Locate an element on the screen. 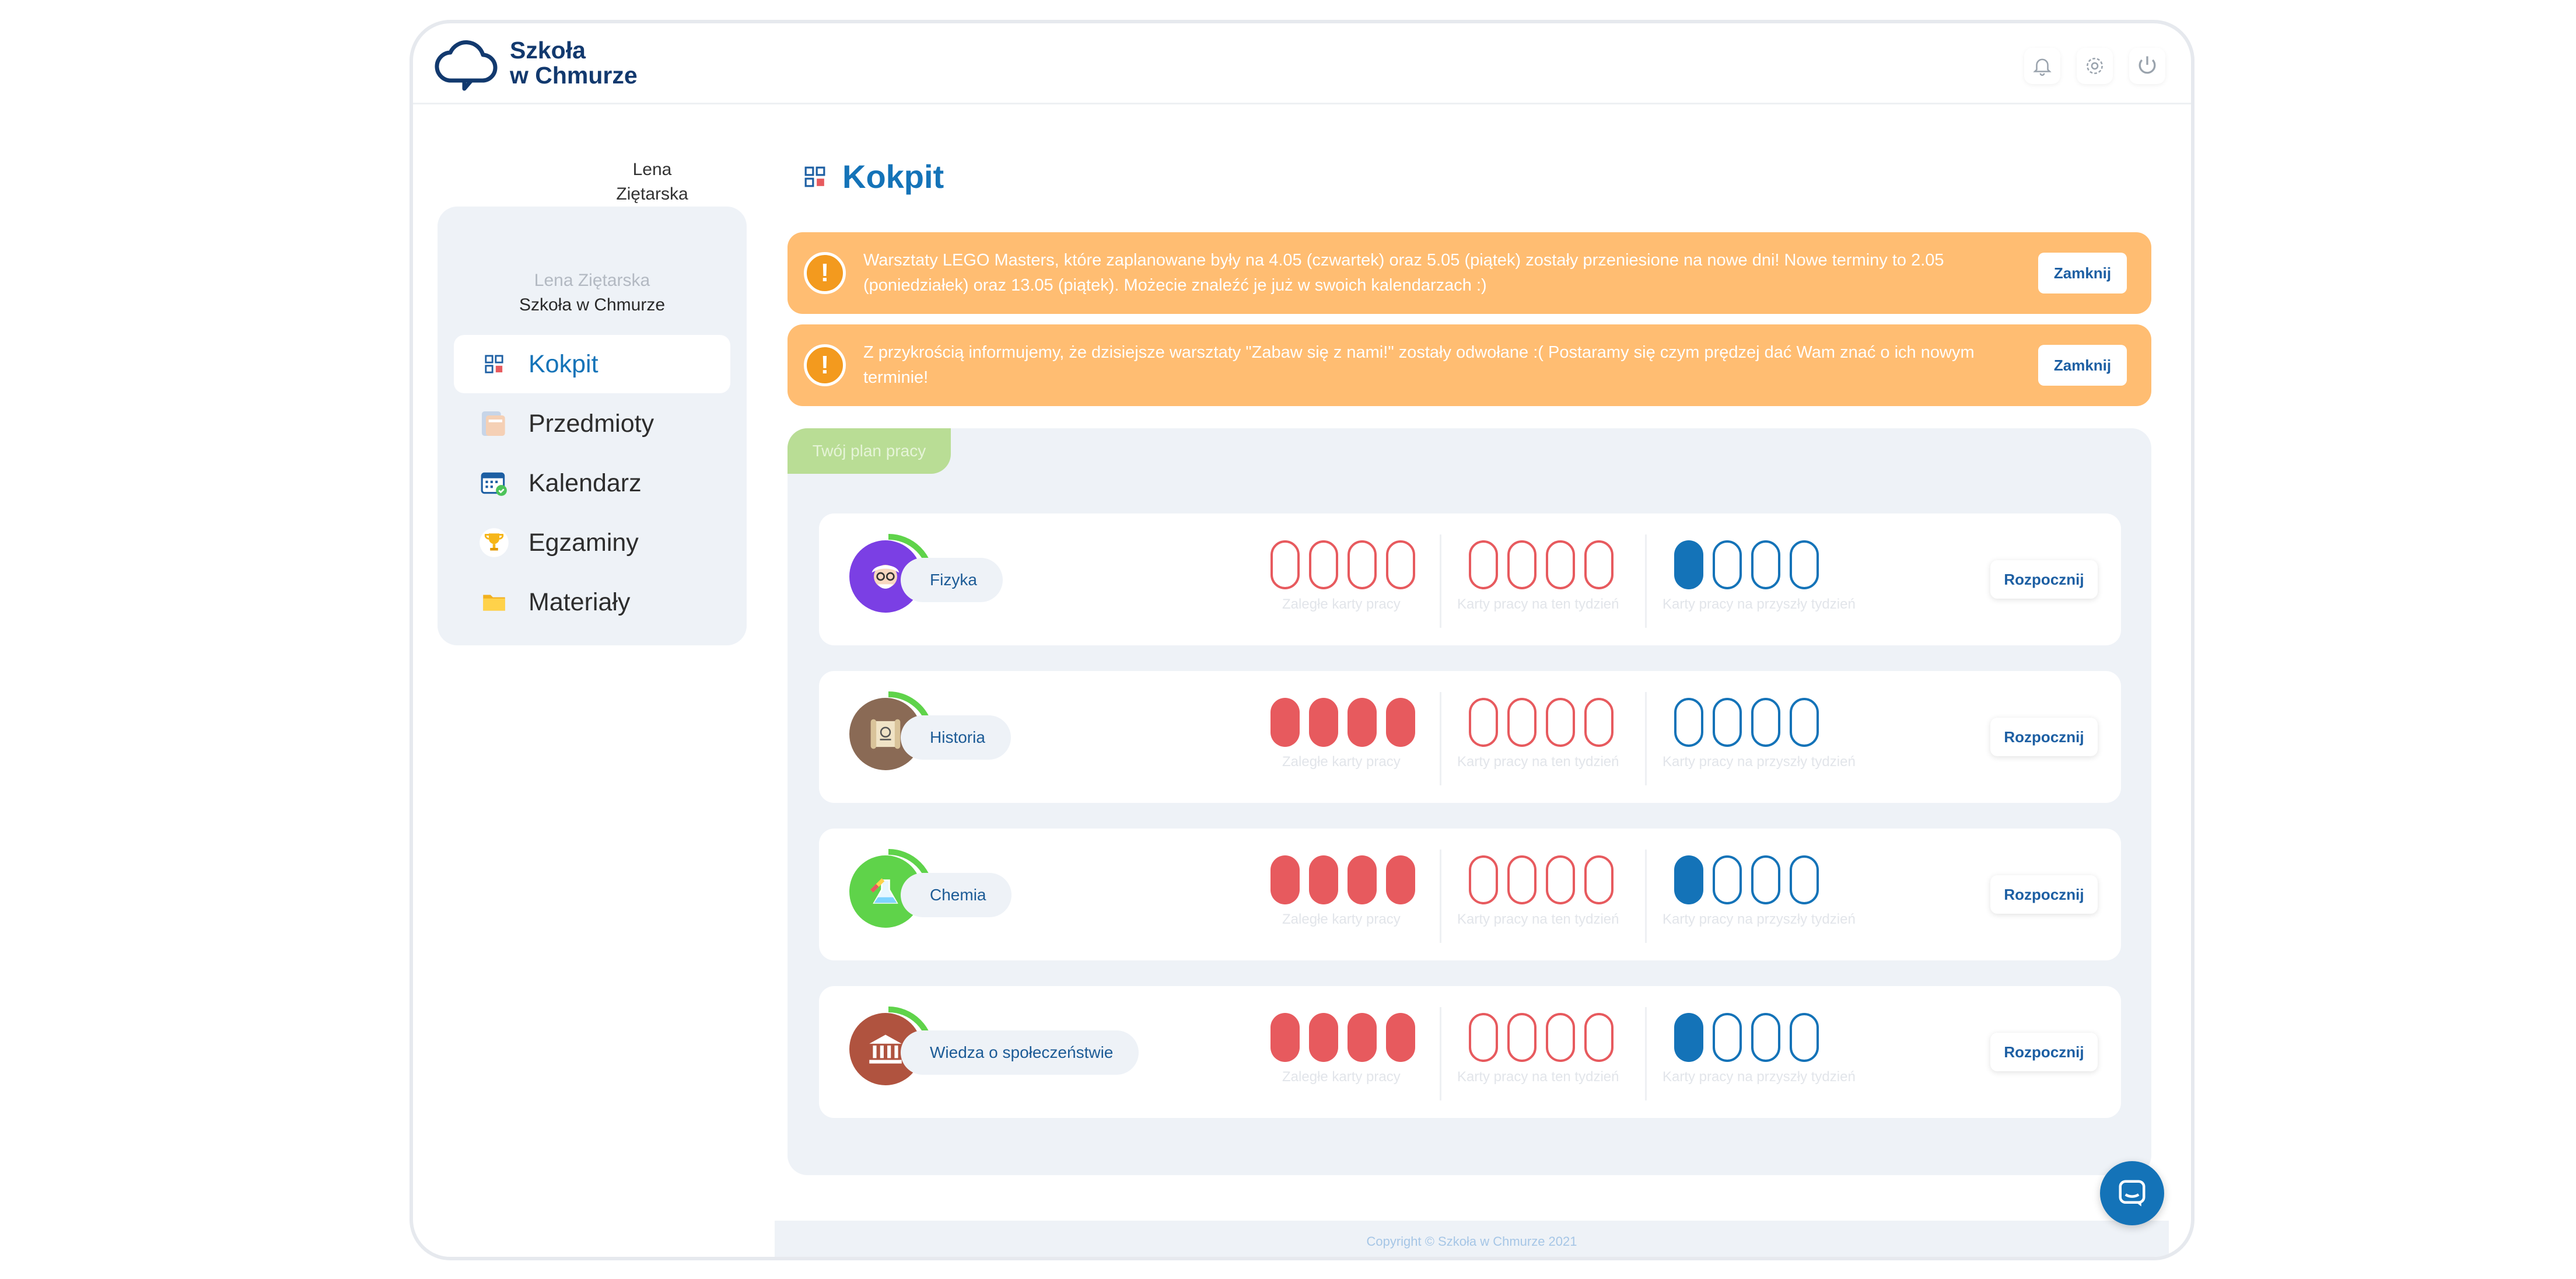  page-title-text: Kokpit is located at coordinates (893, 176).